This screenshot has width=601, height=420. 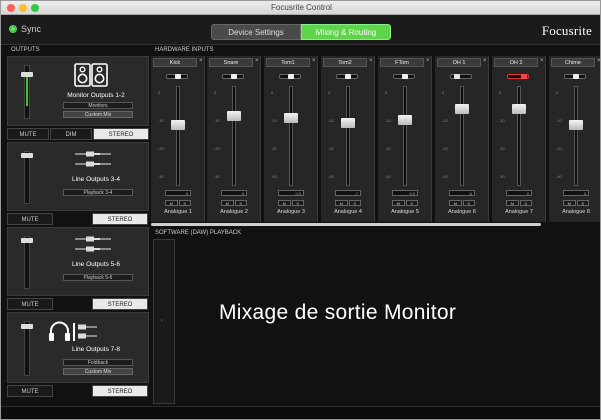 I want to click on channel-name-field: OH 2, so click(x=516, y=62).